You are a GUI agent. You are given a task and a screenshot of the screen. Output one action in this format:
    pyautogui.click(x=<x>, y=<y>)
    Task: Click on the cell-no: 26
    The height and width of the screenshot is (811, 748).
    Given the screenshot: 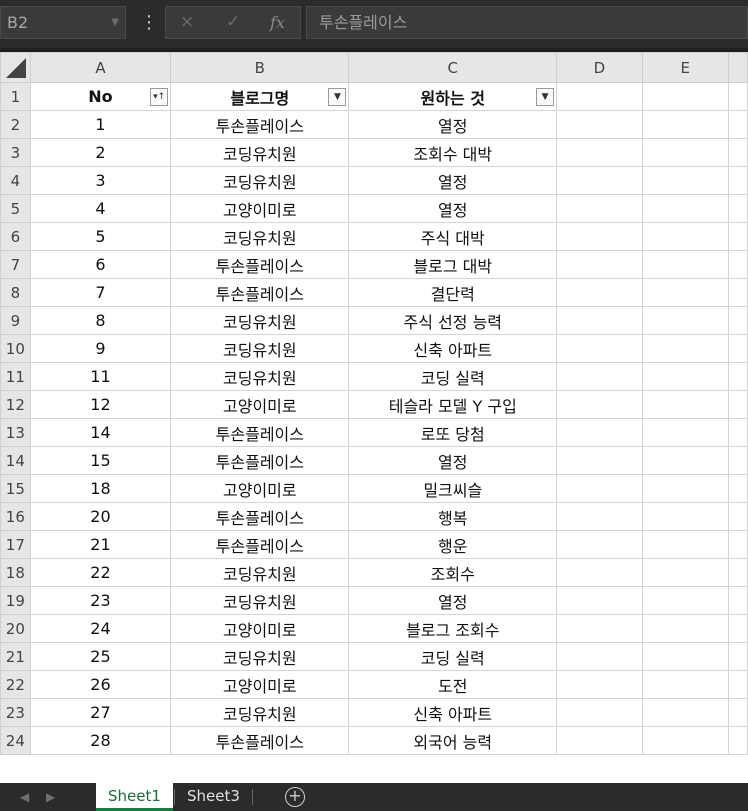 What is the action you would take?
    pyautogui.click(x=100, y=684)
    